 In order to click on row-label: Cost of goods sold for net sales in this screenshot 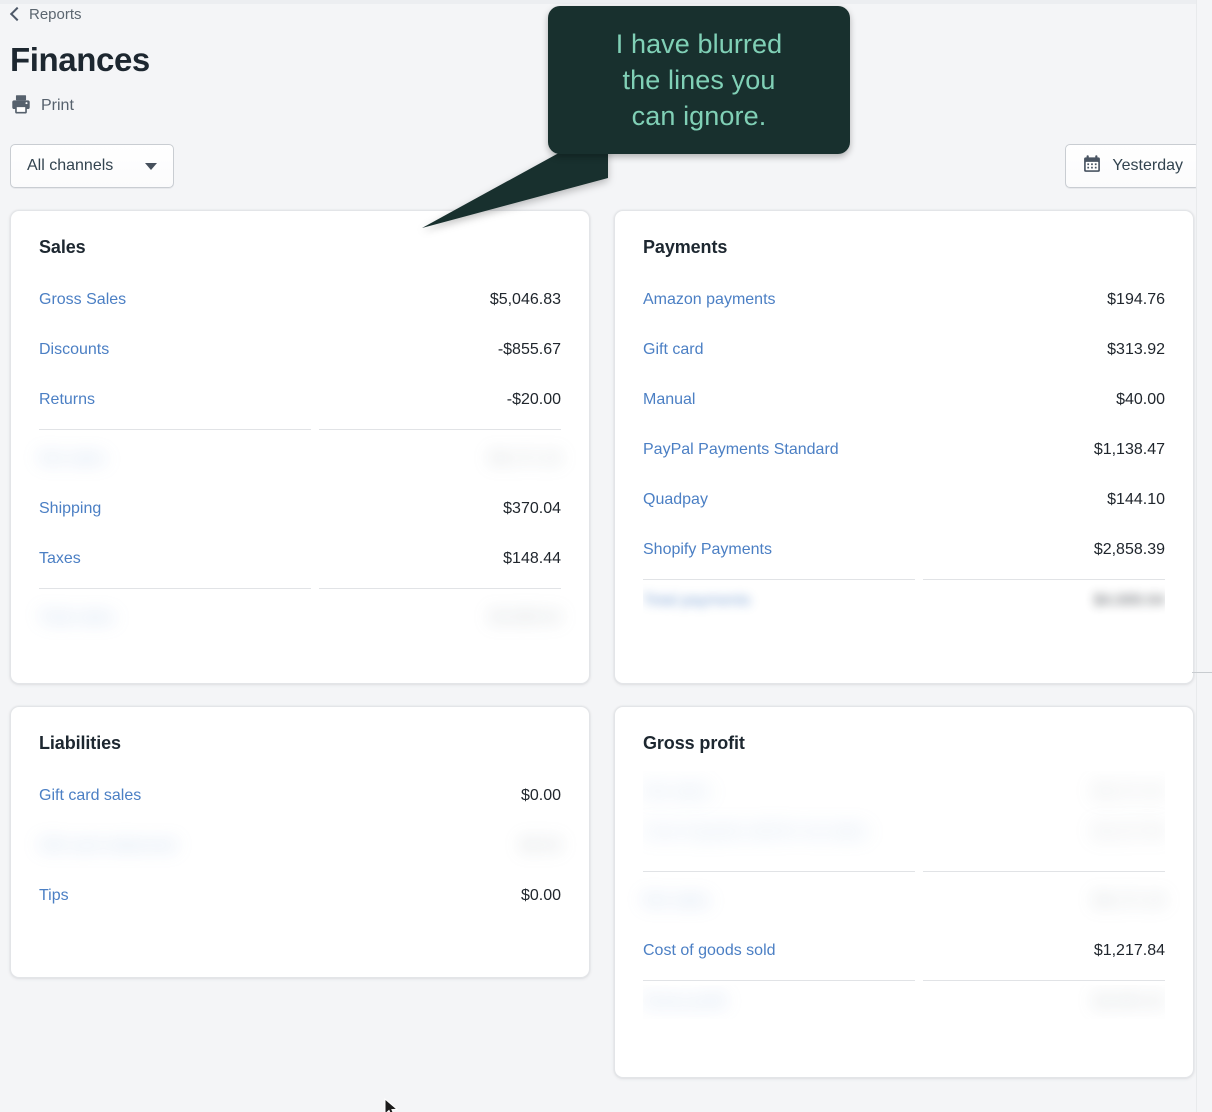, I will do `click(755, 831)`.